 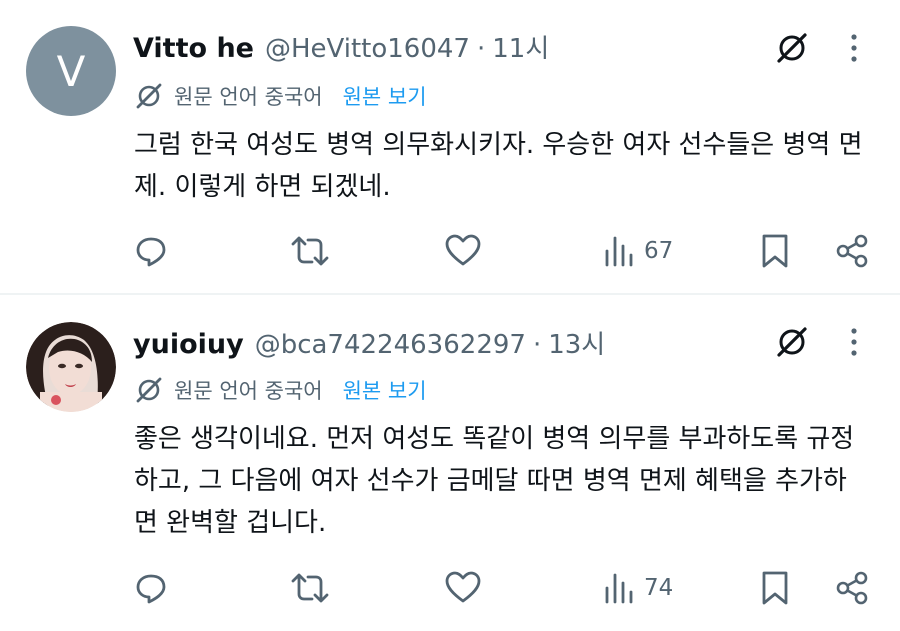 What do you see at coordinates (367, 49) in the screenshot?
I see `user-handle: @HeVitto16047` at bounding box center [367, 49].